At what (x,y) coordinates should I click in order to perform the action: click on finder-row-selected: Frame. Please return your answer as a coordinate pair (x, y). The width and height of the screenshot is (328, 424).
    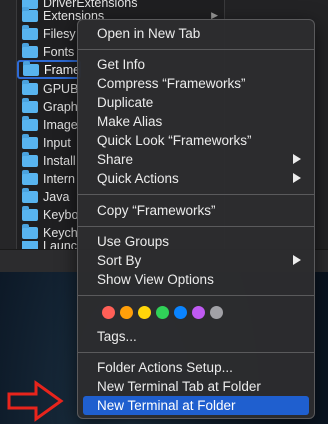
    Looking at the image, I should click on (49, 69).